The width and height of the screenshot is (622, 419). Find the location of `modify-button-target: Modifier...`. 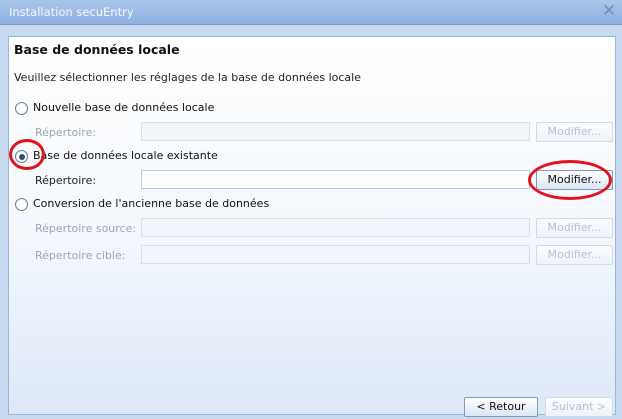

modify-button-target: Modifier... is located at coordinates (574, 255).